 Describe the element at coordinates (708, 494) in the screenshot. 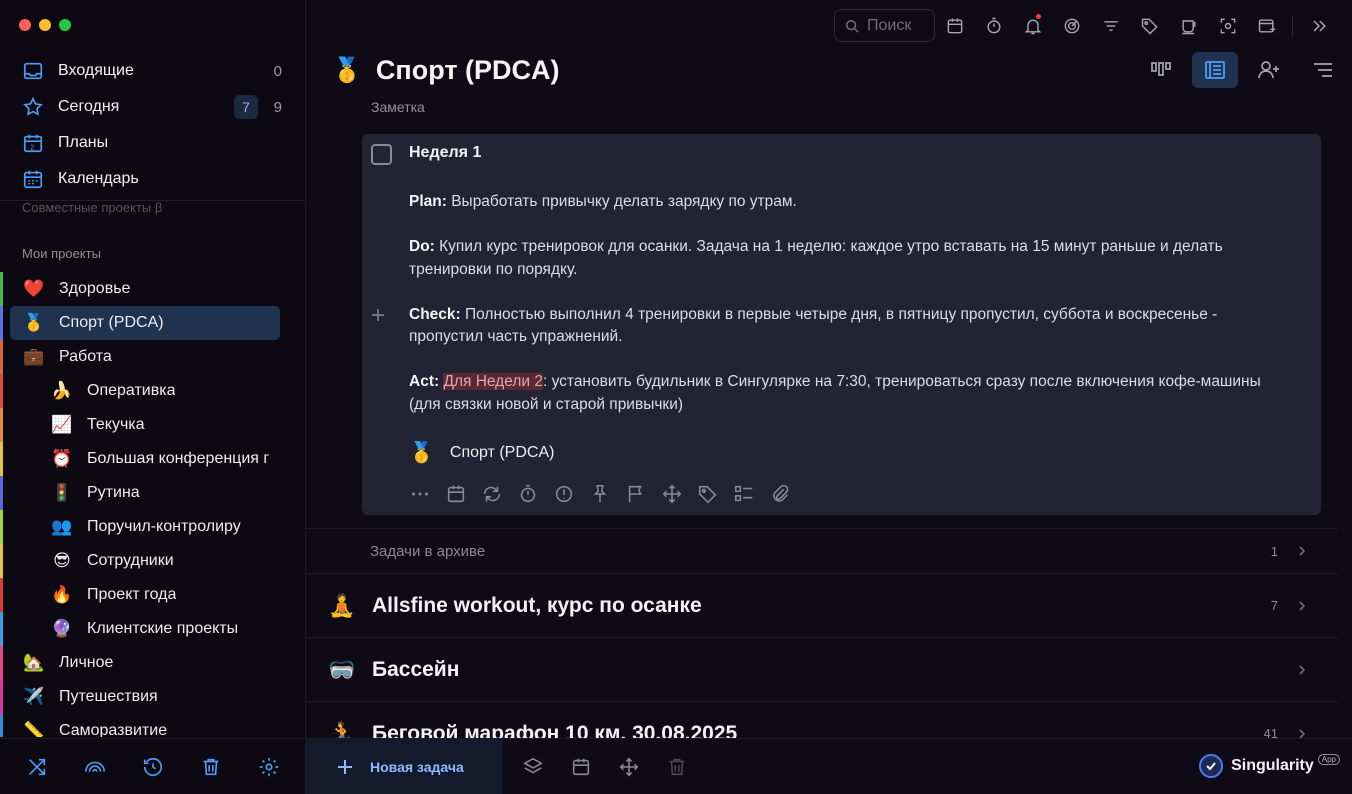

I see `tag-icon` at that location.